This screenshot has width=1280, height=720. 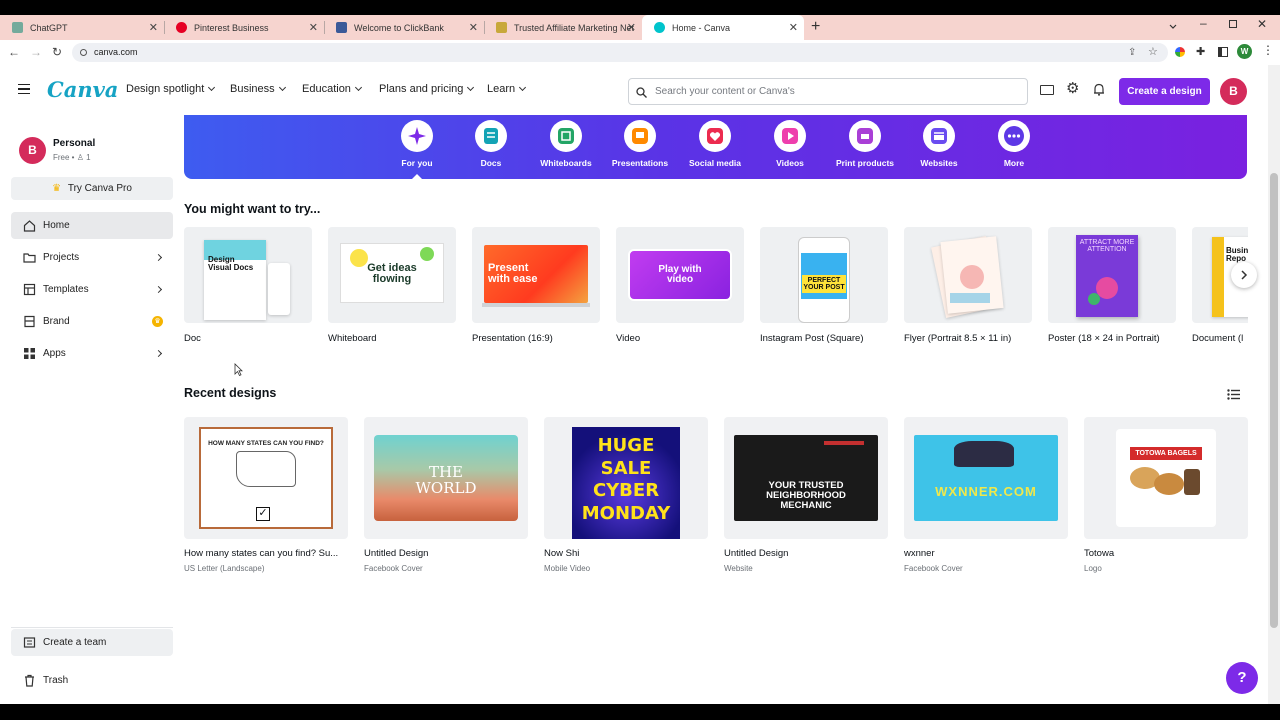 What do you see at coordinates (224, 568) in the screenshot?
I see `design-type: US Letter (Landscape)` at bounding box center [224, 568].